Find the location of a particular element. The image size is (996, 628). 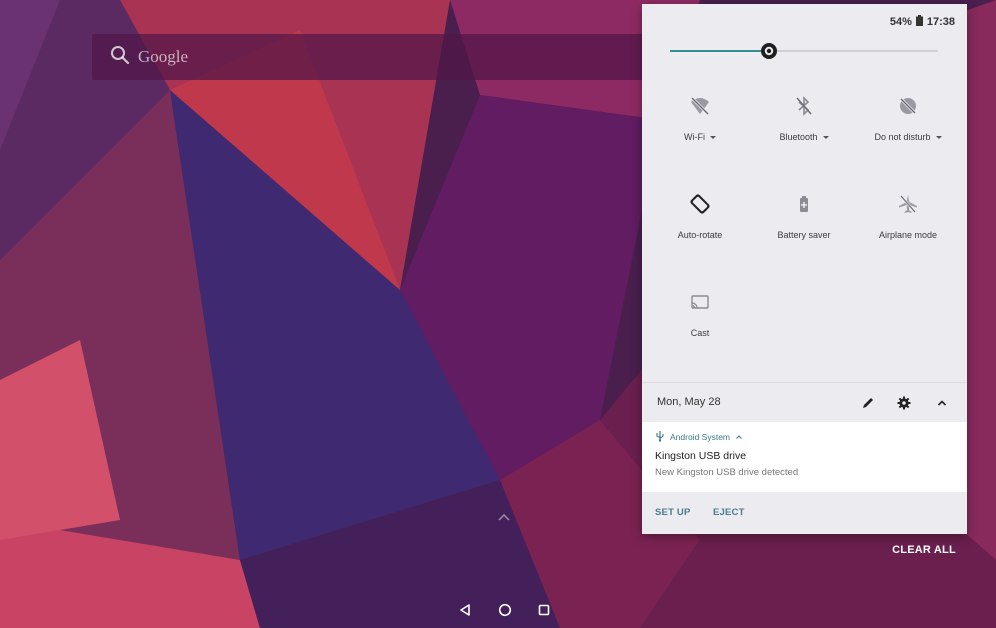

clear-all-button: CLEAR ALL is located at coordinates (924, 550).